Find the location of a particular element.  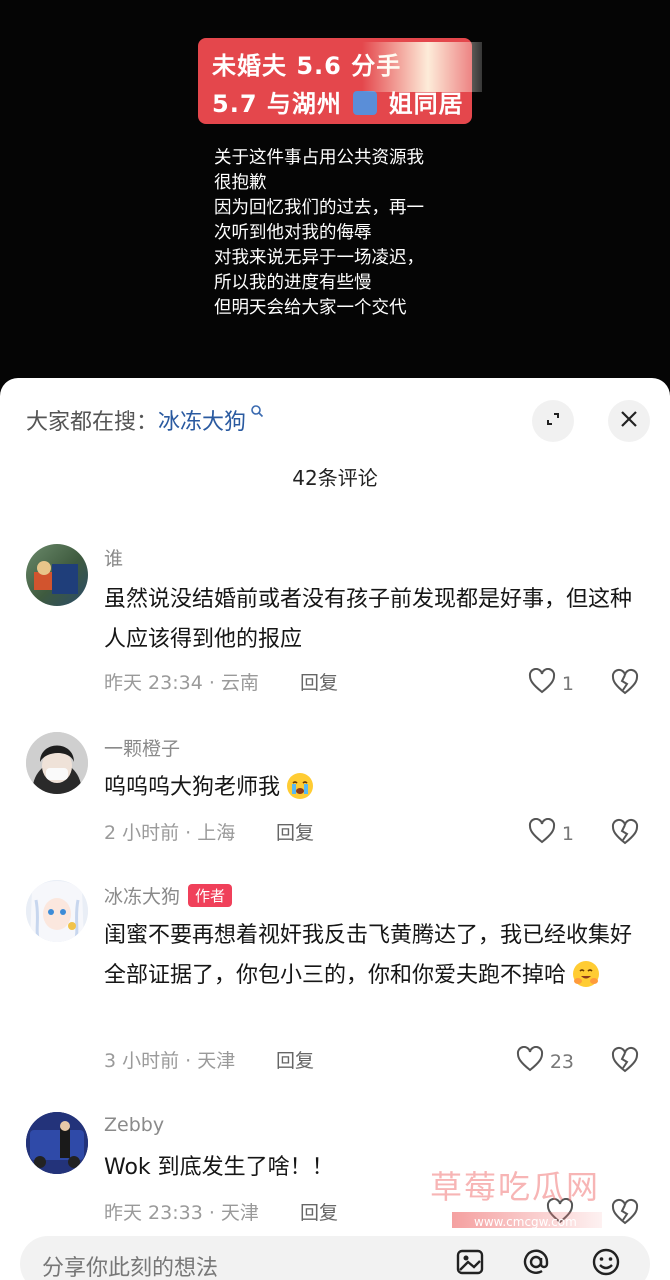

mention-icon is located at coordinates (536, 1263).